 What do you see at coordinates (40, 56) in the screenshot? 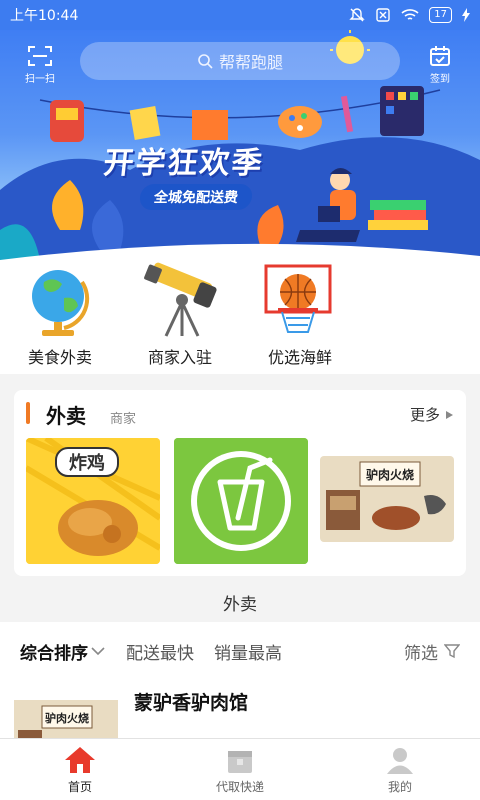
I see `scan-icon` at bounding box center [40, 56].